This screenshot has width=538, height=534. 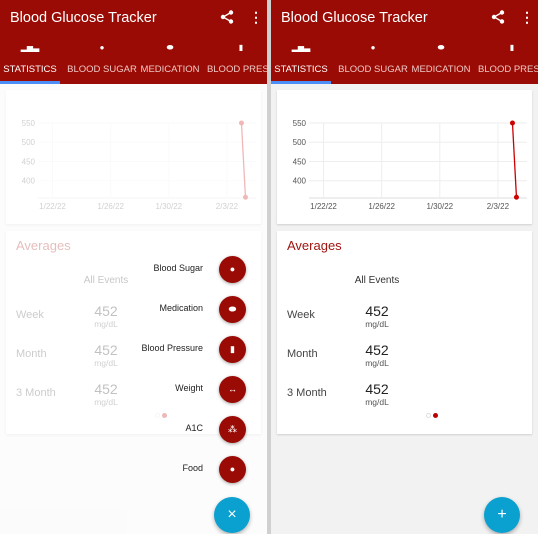 I want to click on y-tick-label: 500, so click(x=300, y=142).